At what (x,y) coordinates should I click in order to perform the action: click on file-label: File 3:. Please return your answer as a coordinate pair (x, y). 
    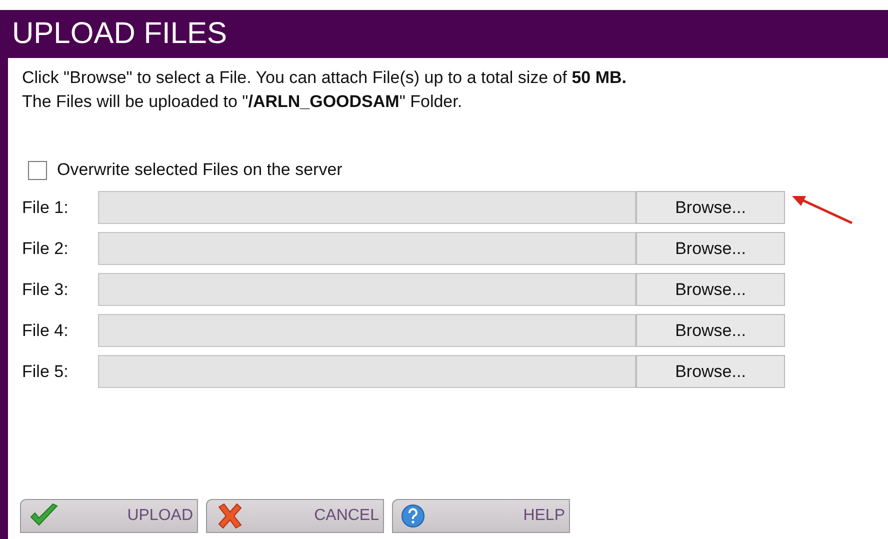
    Looking at the image, I should click on (46, 290).